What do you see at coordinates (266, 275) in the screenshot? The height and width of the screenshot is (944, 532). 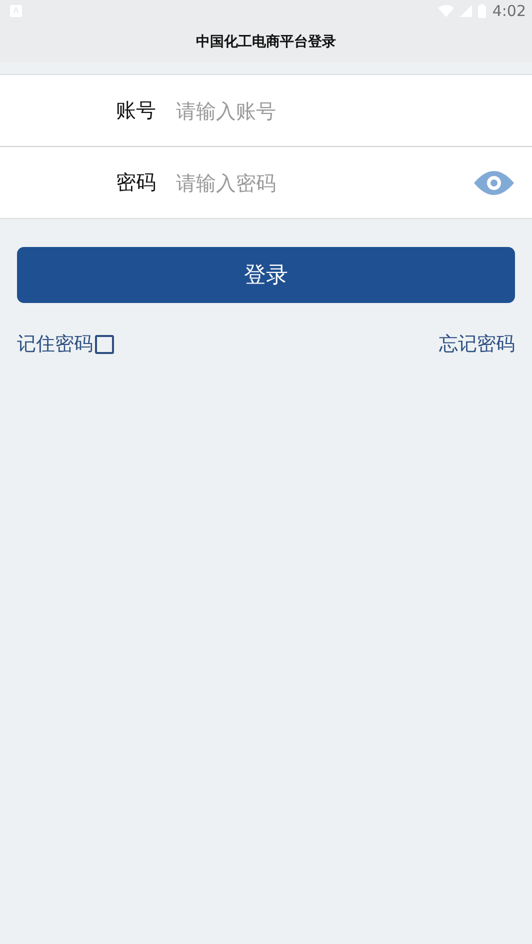 I see `login-button: 登录` at bounding box center [266, 275].